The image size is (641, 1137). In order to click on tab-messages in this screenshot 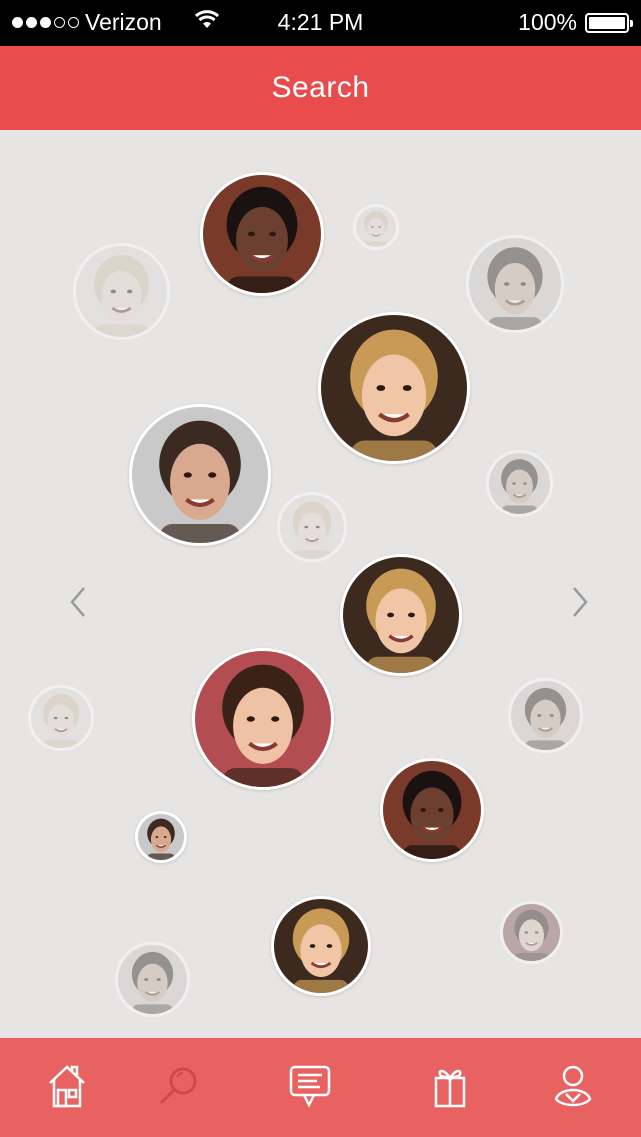, I will do `click(310, 1088)`.